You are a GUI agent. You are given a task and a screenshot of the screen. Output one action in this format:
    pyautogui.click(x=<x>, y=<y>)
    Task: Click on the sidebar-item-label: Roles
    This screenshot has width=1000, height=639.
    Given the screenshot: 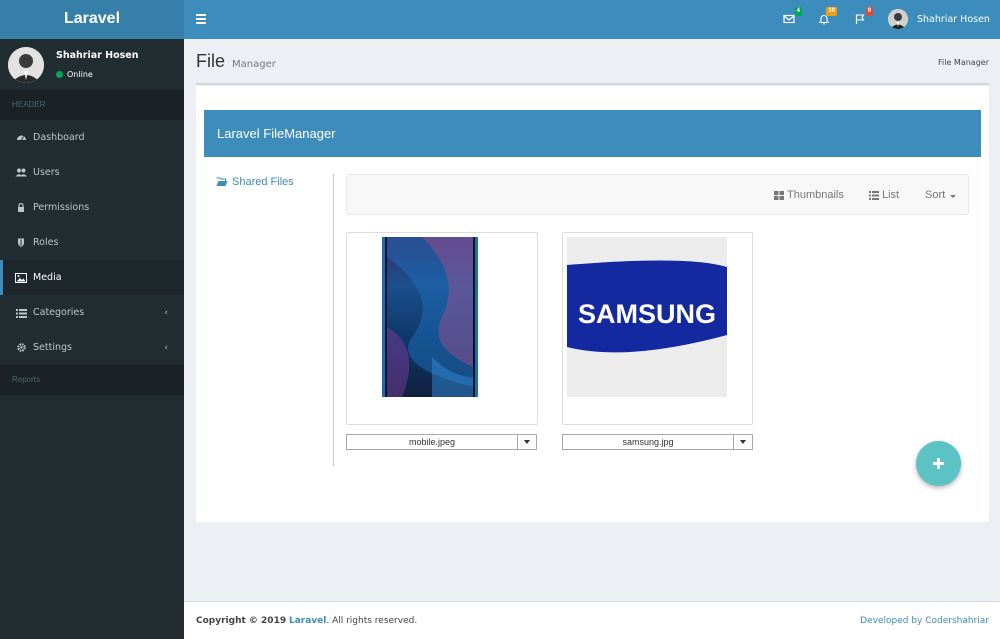 What is the action you would take?
    pyautogui.click(x=46, y=242)
    